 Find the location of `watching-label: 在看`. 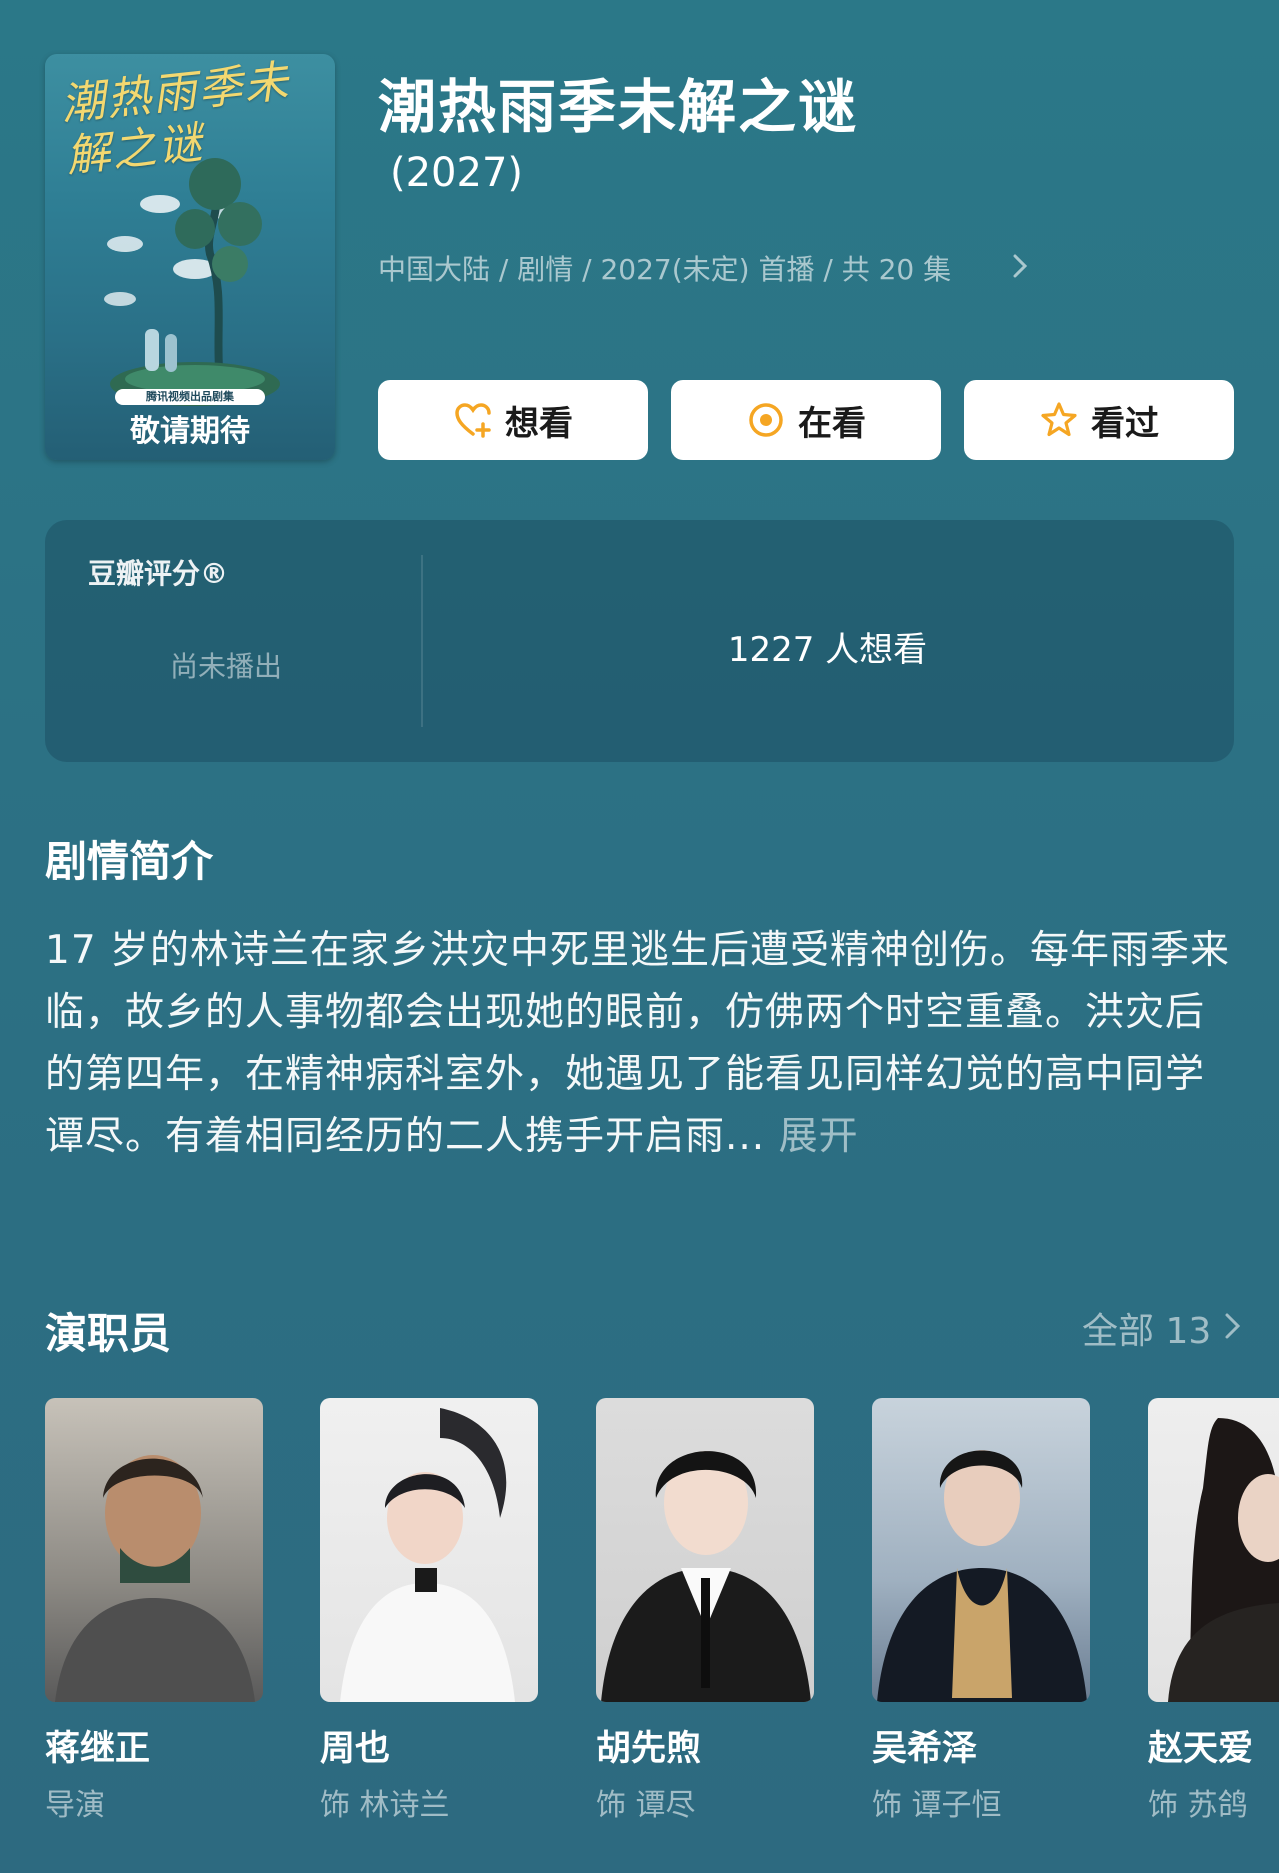

watching-label: 在看 is located at coordinates (832, 423).